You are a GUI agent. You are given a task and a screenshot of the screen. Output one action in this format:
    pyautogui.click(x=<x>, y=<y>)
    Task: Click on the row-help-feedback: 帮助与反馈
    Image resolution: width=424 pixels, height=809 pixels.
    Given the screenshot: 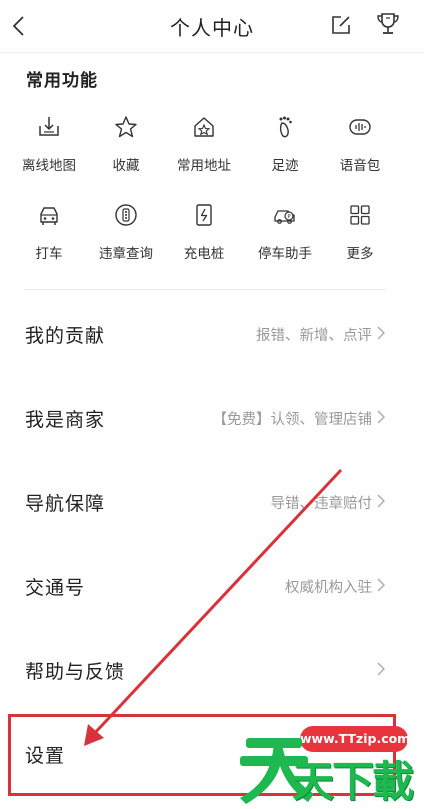 What is the action you would take?
    pyautogui.click(x=212, y=670)
    